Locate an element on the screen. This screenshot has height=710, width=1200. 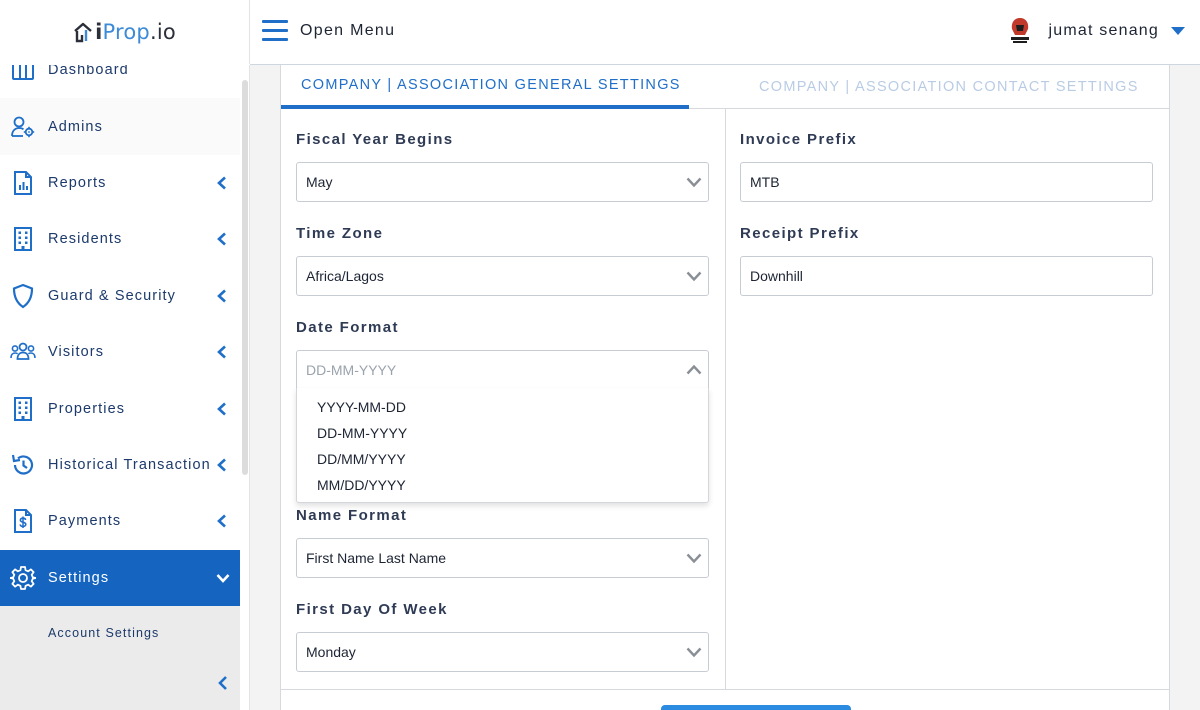
caret-down-icon is located at coordinates (1178, 31).